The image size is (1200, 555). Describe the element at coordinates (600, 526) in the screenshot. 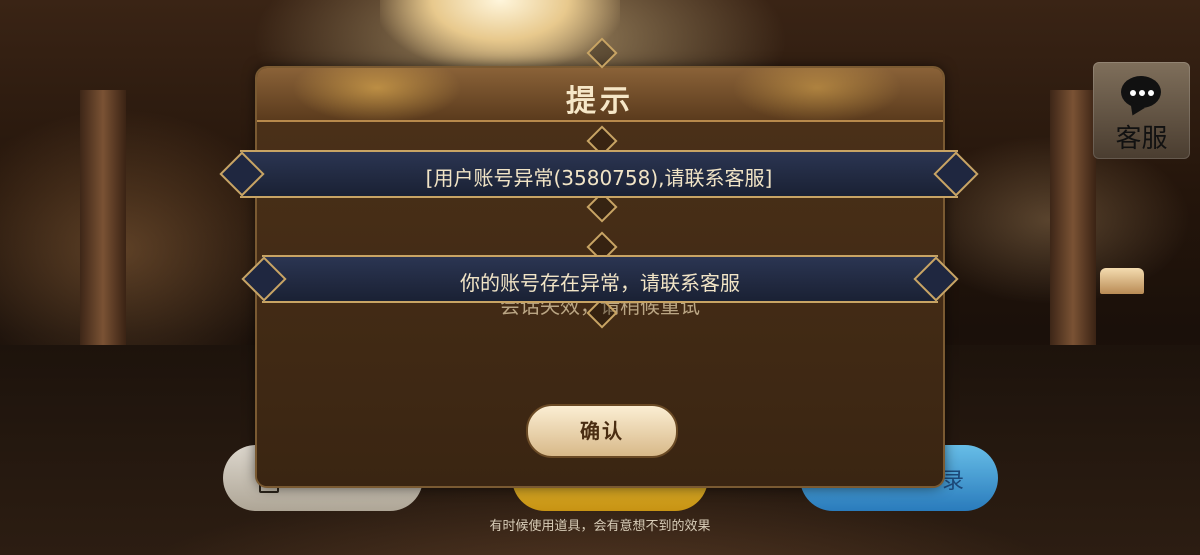

I see `footer-hint: 有时候使用道具，会有意想不到的效果` at that location.